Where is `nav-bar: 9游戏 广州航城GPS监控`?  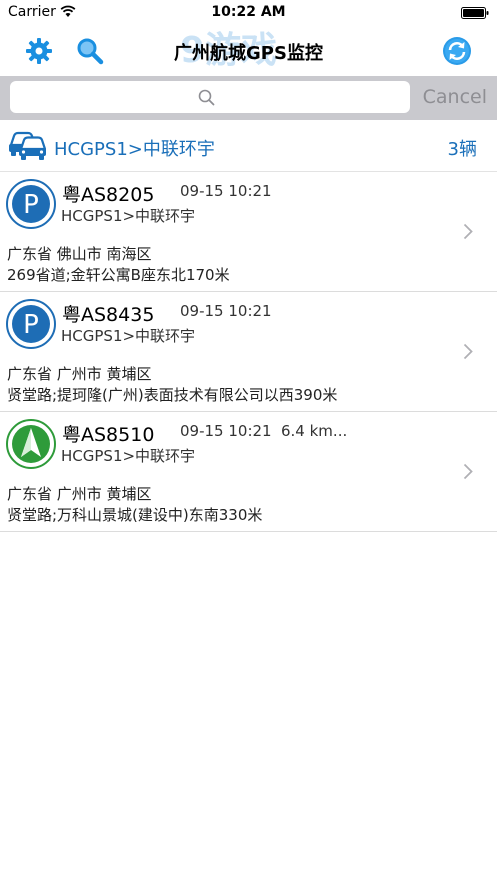
nav-bar: 9游戏 广州航城GPS监控 is located at coordinates (248, 51).